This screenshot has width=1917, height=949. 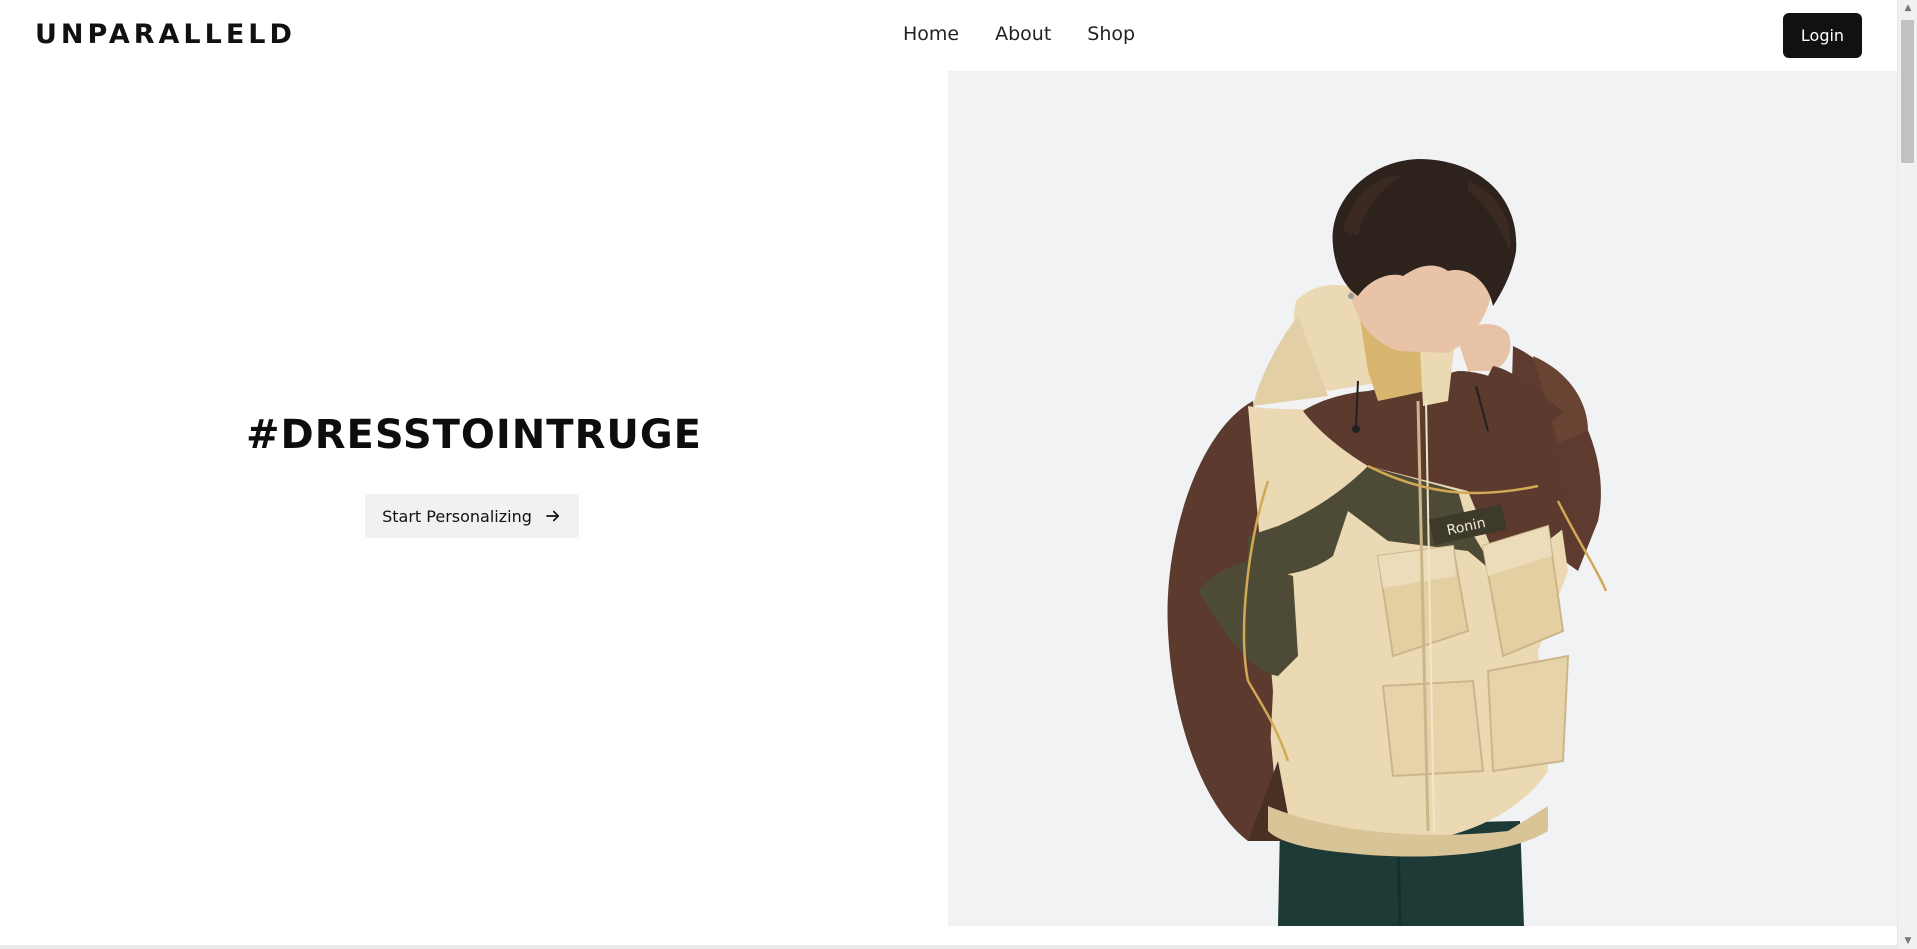 I want to click on page-scrollbar: ▲ ▼, so click(x=1907, y=474).